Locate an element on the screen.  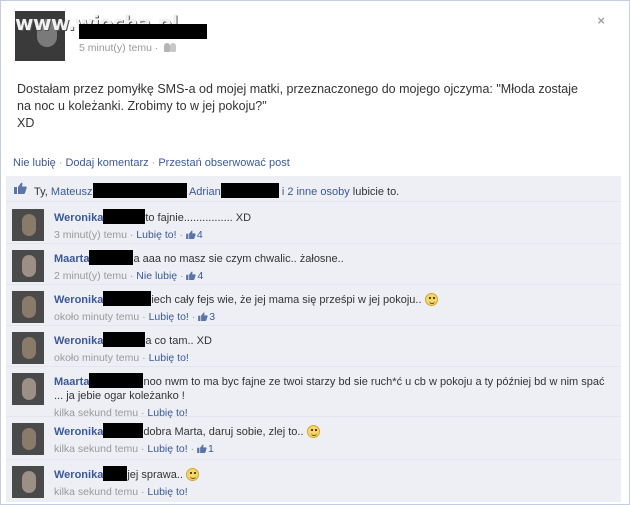
other-likers-link: i 2 inne osoby is located at coordinates (316, 192).